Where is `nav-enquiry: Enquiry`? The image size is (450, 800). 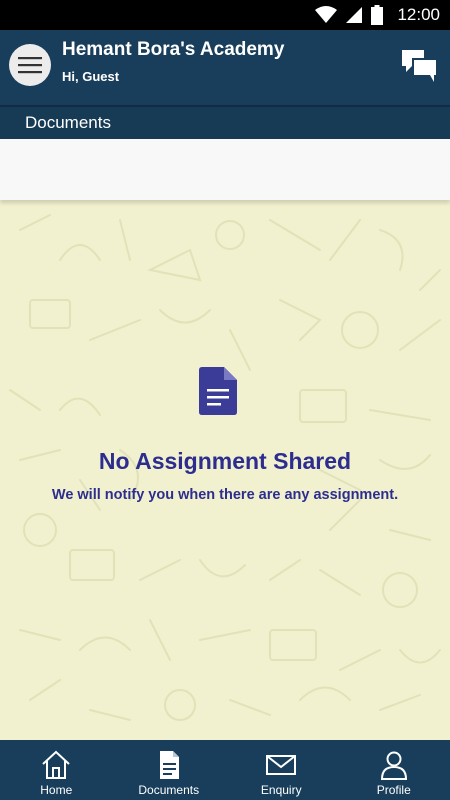 nav-enquiry: Enquiry is located at coordinates (281, 770).